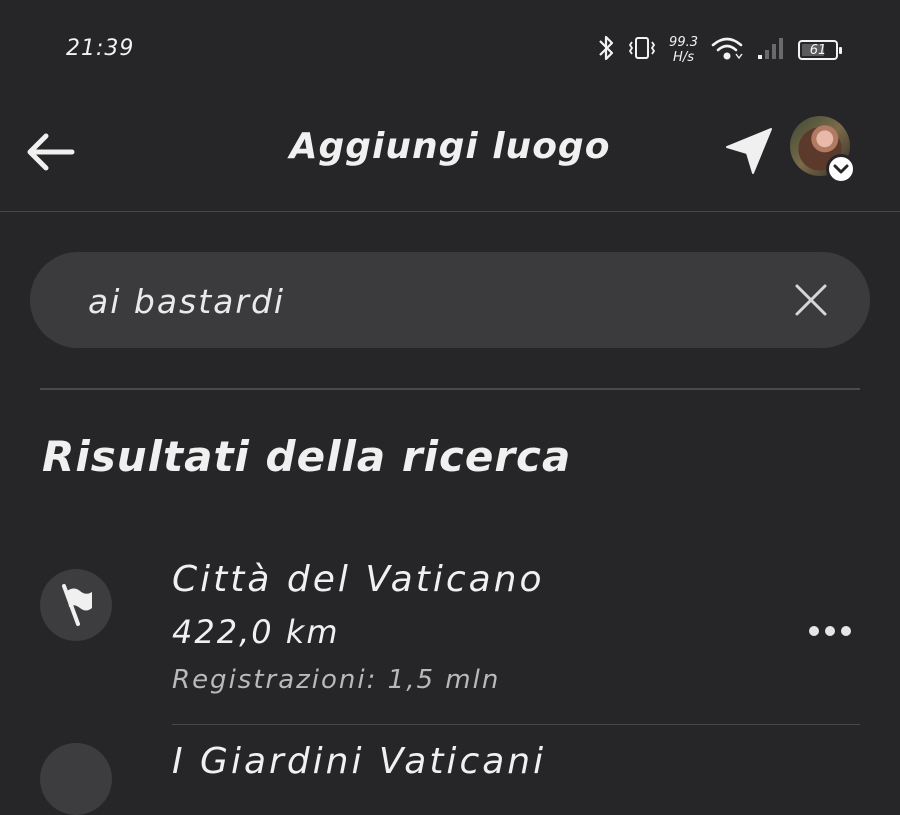  I want to click on chevron-down-icon, so click(841, 169).